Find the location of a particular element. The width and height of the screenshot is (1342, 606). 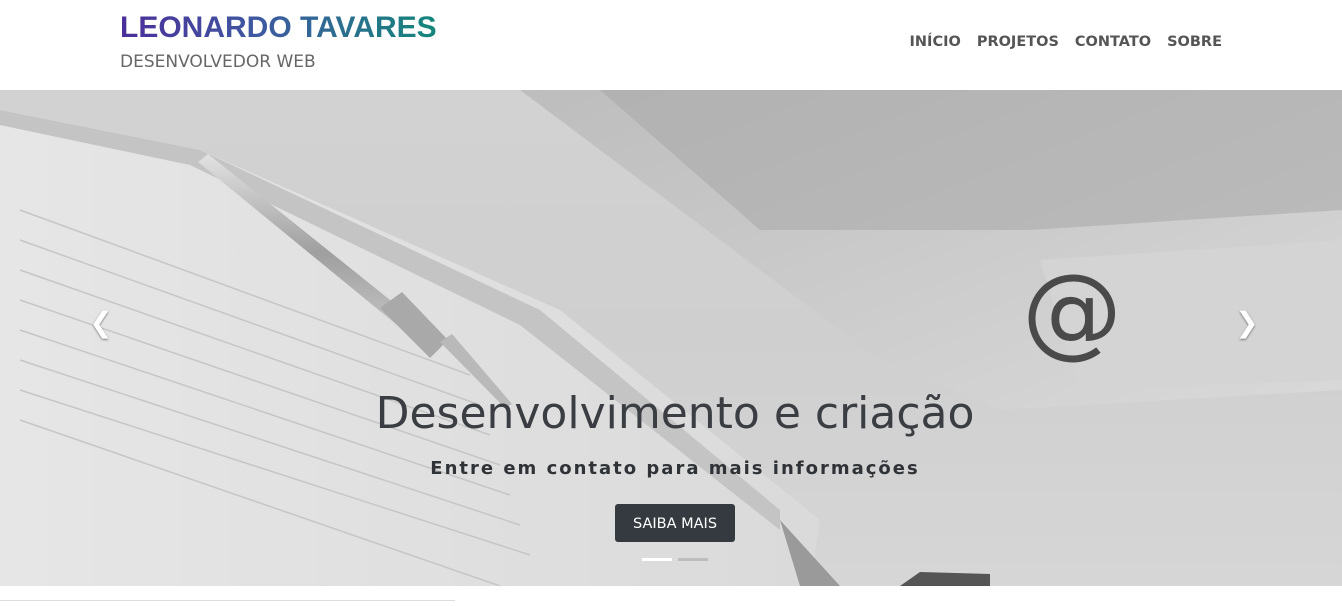

carousel-next-button: ❯ is located at coordinates (1247, 323).